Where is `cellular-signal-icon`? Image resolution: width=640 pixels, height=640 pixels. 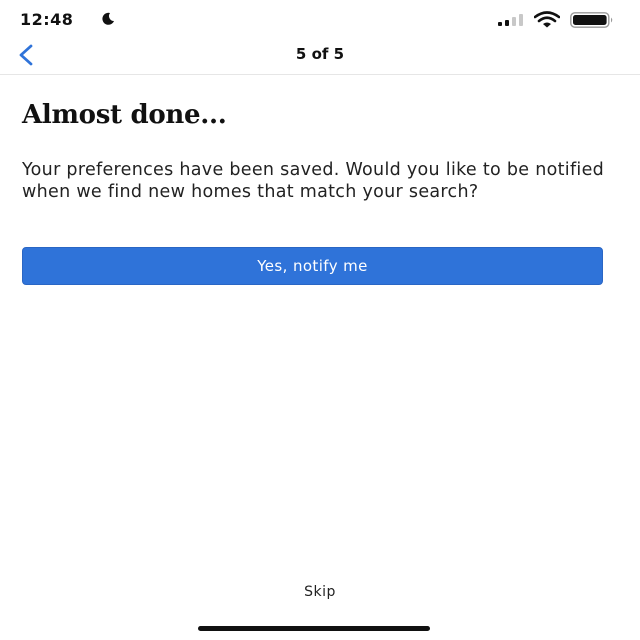 cellular-signal-icon is located at coordinates (510, 20).